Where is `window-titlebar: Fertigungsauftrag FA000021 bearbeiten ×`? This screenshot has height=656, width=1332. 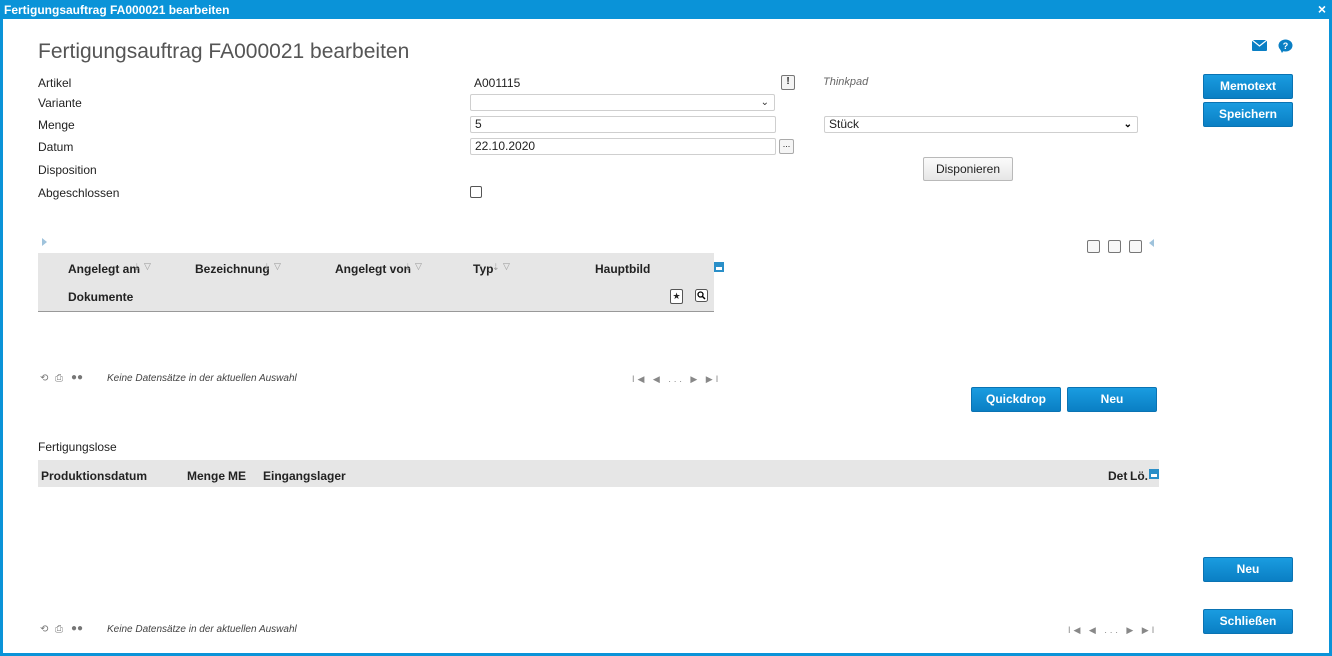 window-titlebar: Fertigungsauftrag FA000021 bearbeiten × is located at coordinates (666, 9).